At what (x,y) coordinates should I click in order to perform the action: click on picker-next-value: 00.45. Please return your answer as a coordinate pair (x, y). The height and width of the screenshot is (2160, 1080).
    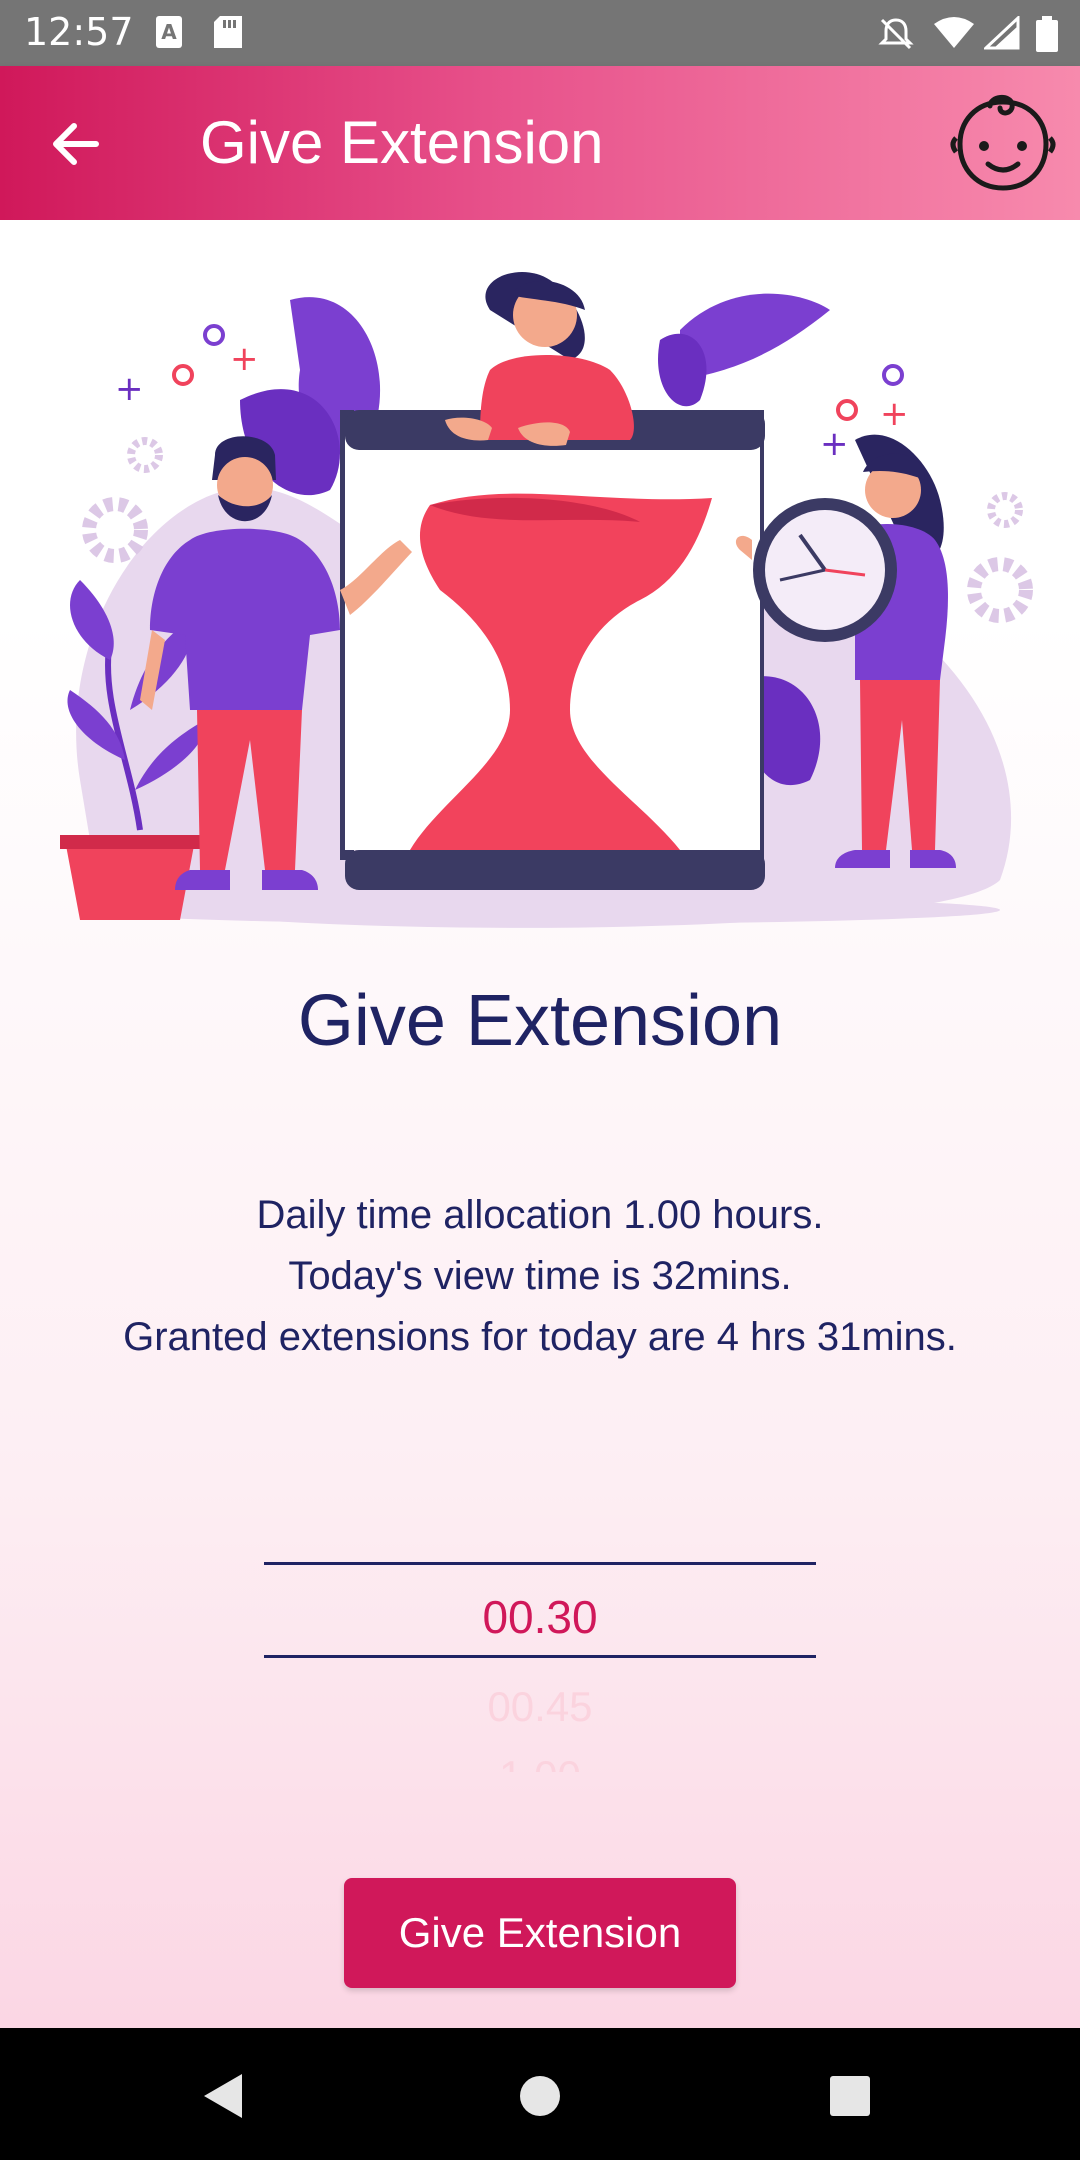
    Looking at the image, I should click on (540, 1707).